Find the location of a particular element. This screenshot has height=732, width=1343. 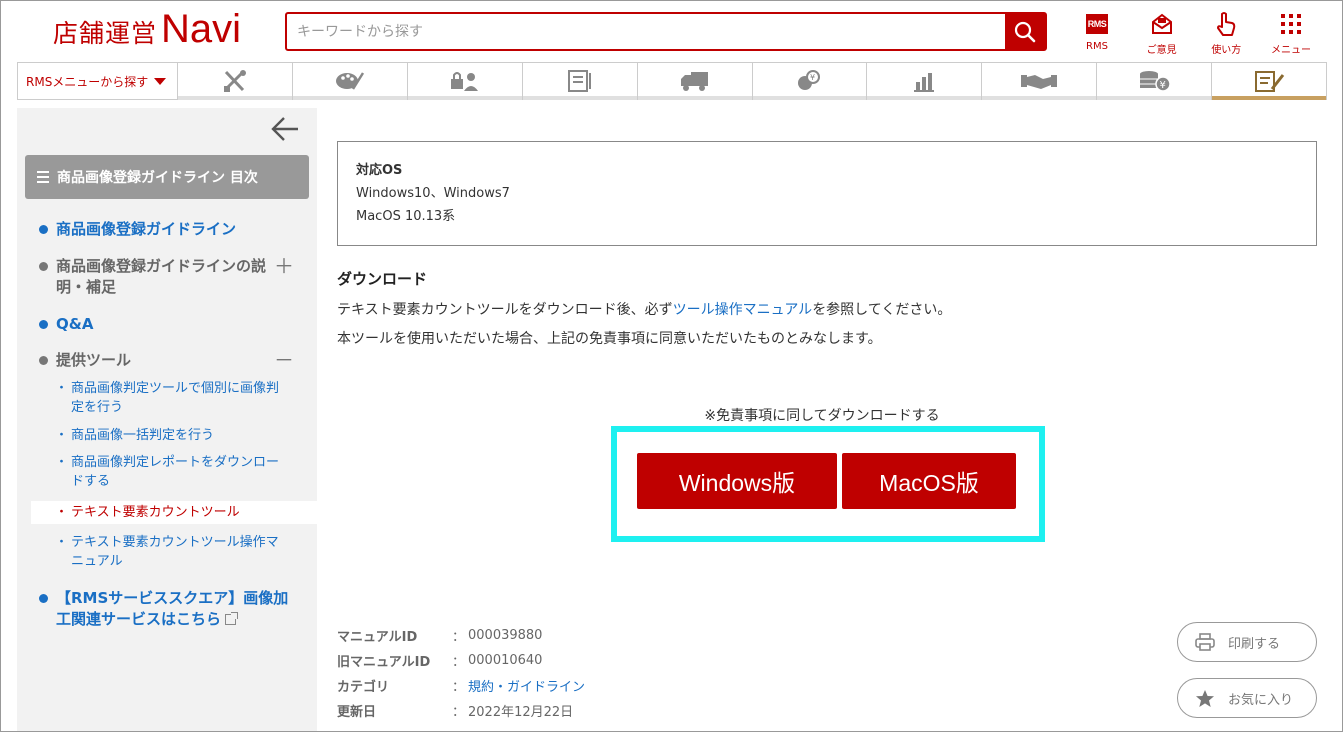

sidebar-item-qa: Q&A is located at coordinates (169, 324).